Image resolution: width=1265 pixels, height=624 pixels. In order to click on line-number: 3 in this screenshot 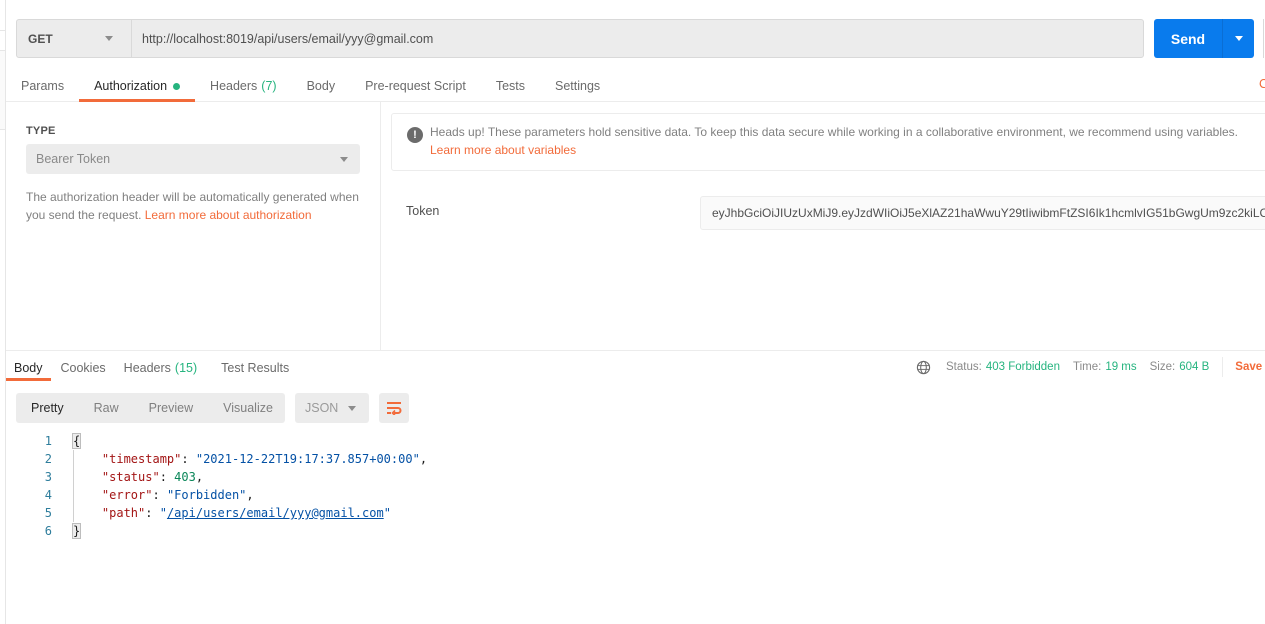, I will do `click(48, 477)`.